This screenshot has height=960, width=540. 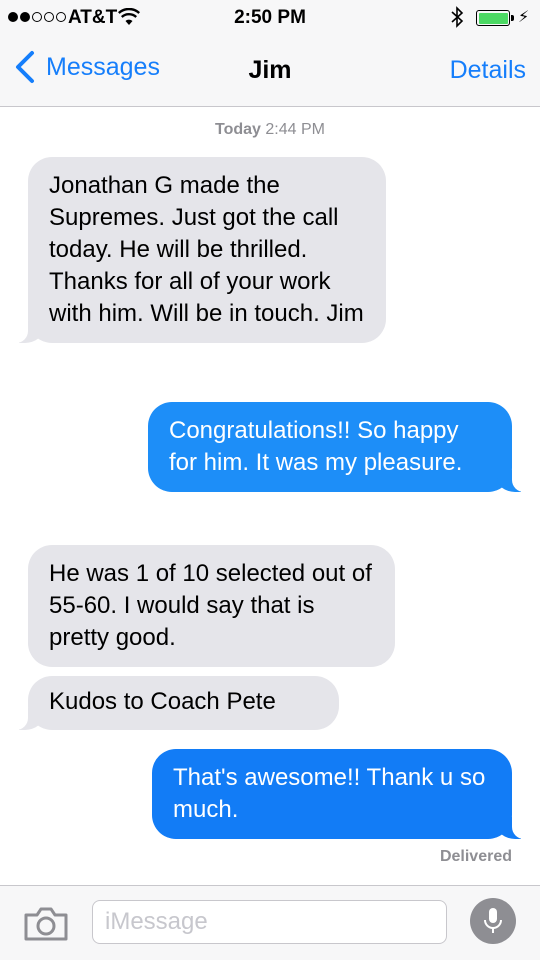 I want to click on charging-icon: ⚡, so click(x=524, y=17).